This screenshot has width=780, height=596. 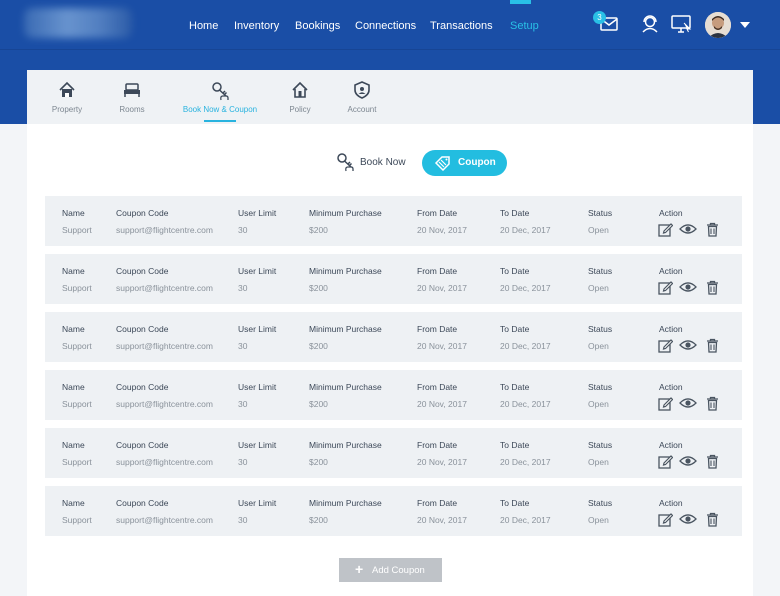 I want to click on nav-bookings: Bookings, so click(x=317, y=26).